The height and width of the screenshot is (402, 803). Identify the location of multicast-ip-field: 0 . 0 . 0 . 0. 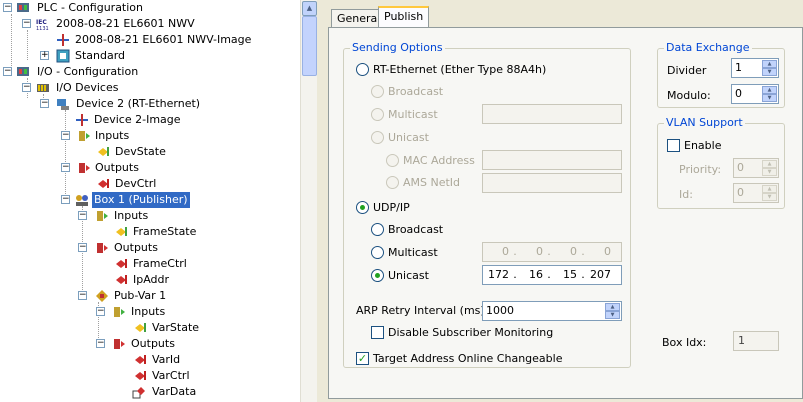
(552, 252).